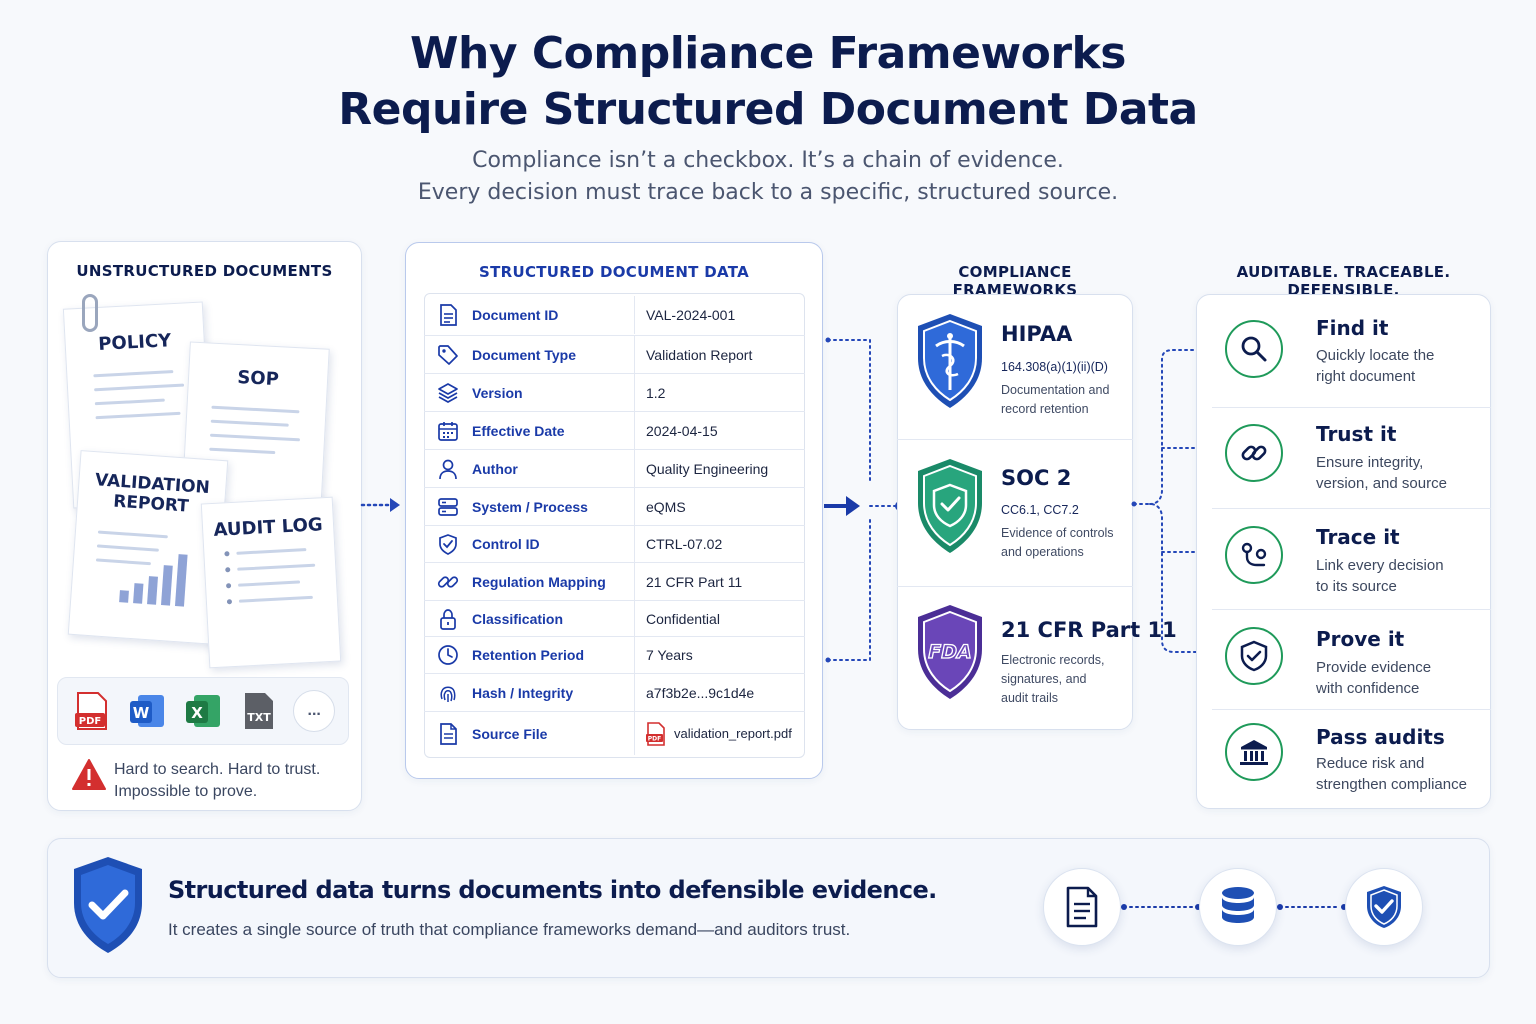 This screenshot has width=1536, height=1024. What do you see at coordinates (510, 733) in the screenshot?
I see `metadata-key: Source File` at bounding box center [510, 733].